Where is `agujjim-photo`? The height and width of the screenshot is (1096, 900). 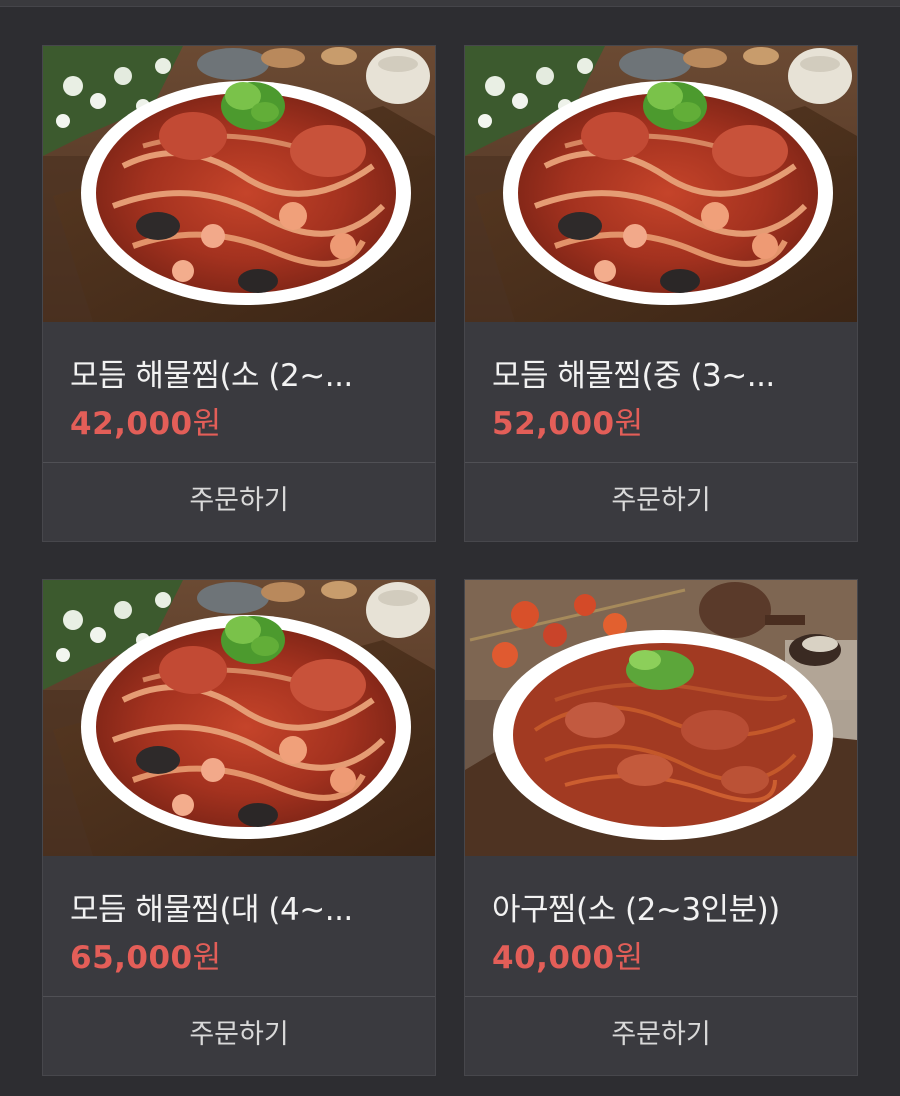
agujjim-photo is located at coordinates (661, 718).